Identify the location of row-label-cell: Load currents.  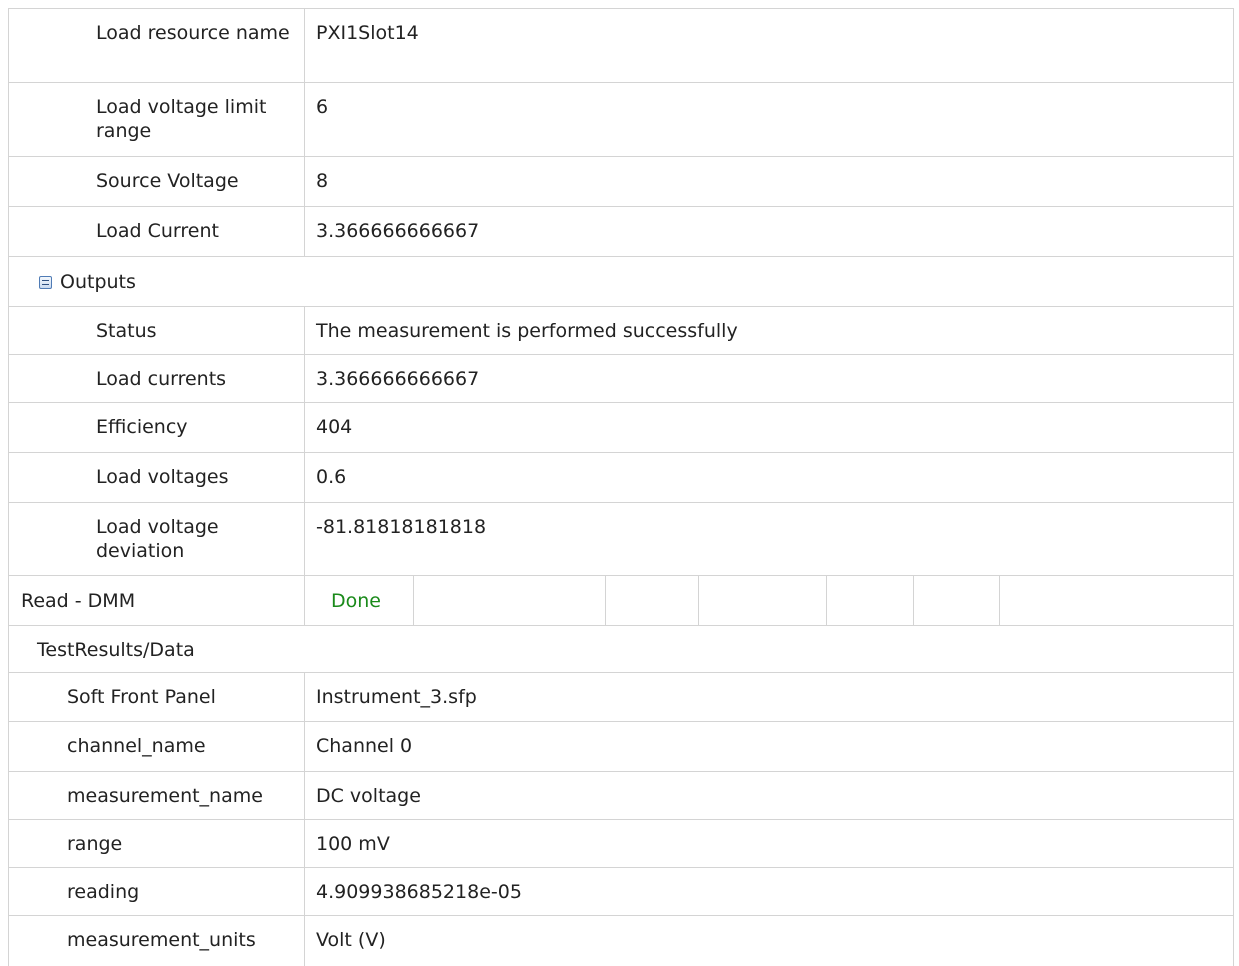
(157, 378).